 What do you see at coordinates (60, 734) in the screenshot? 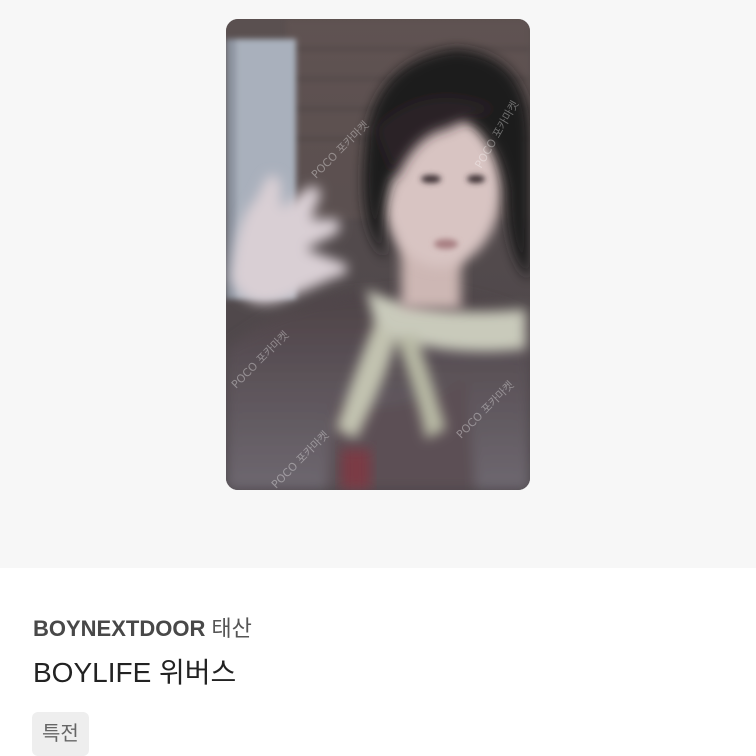
I see `category-tag: 특전` at bounding box center [60, 734].